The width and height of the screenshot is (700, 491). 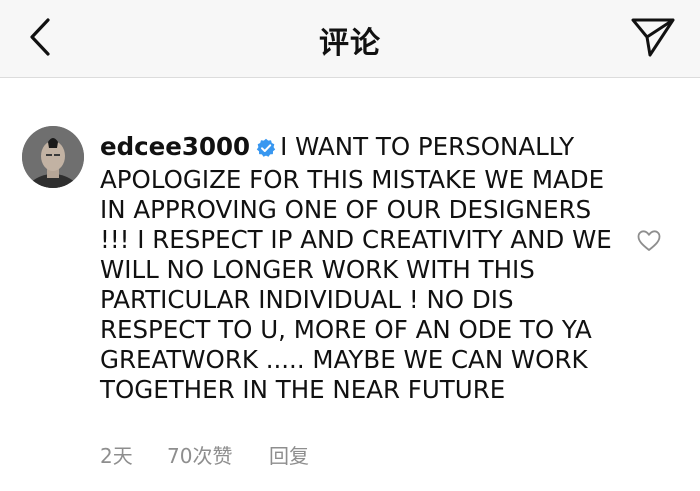 I want to click on heart-icon, so click(x=649, y=240).